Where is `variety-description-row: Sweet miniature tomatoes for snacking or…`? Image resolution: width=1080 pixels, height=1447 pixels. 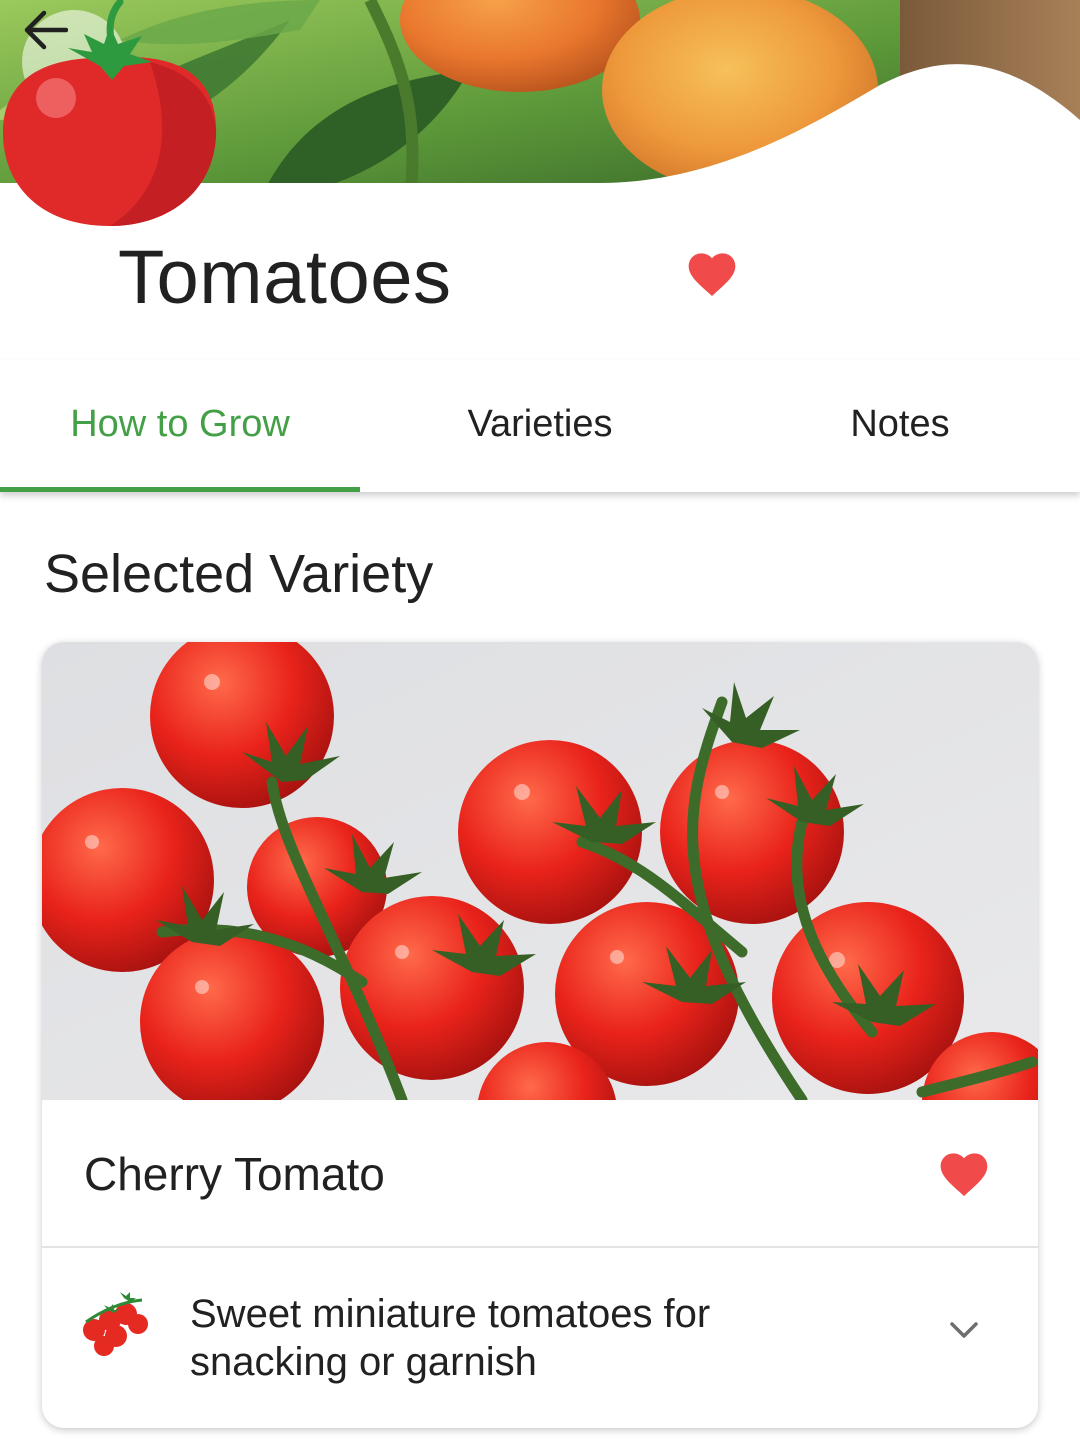
variety-description-row: Sweet miniature tomatoes for snacking or… is located at coordinates (540, 1338).